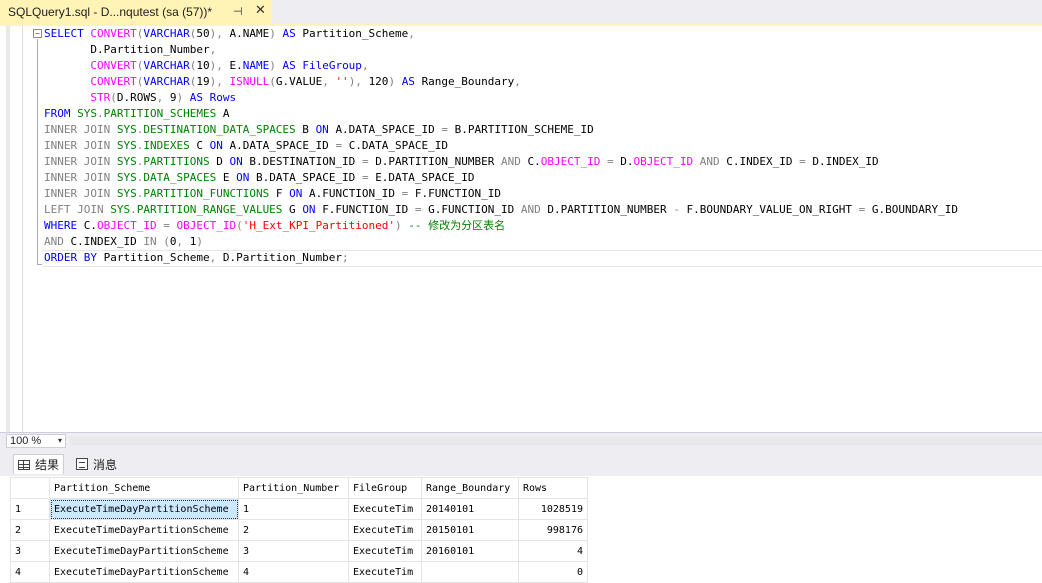 This screenshot has width=1042, height=583. I want to click on table-cell: 0, so click(553, 572).